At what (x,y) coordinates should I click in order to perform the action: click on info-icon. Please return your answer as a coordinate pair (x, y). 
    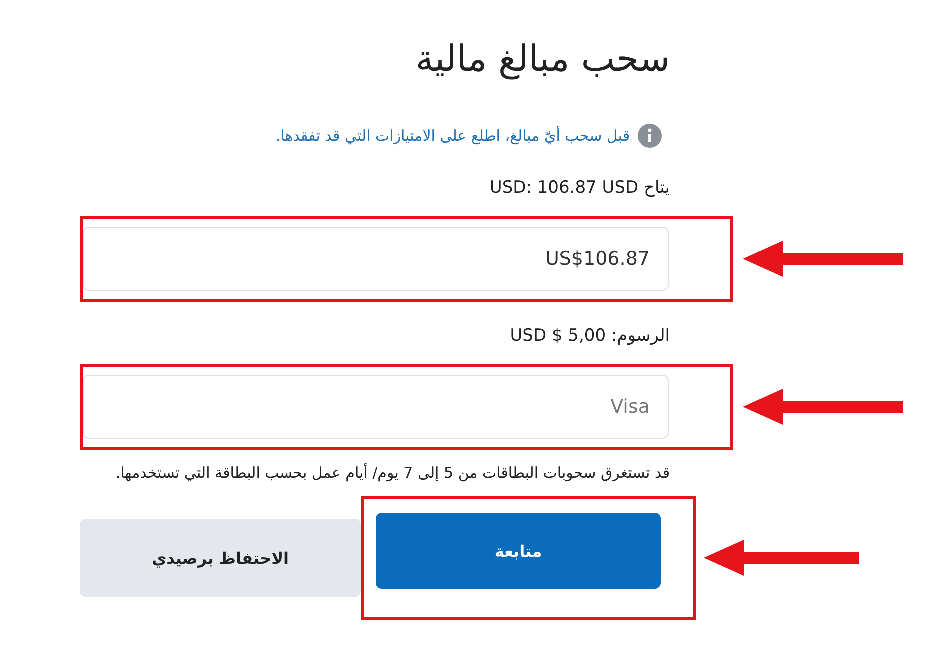
    Looking at the image, I should click on (650, 136).